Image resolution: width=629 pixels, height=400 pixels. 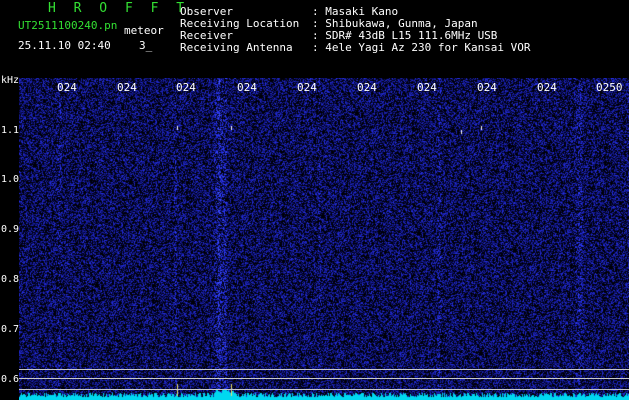 I want to click on y-tick-label: 1.1, so click(x=9, y=130).